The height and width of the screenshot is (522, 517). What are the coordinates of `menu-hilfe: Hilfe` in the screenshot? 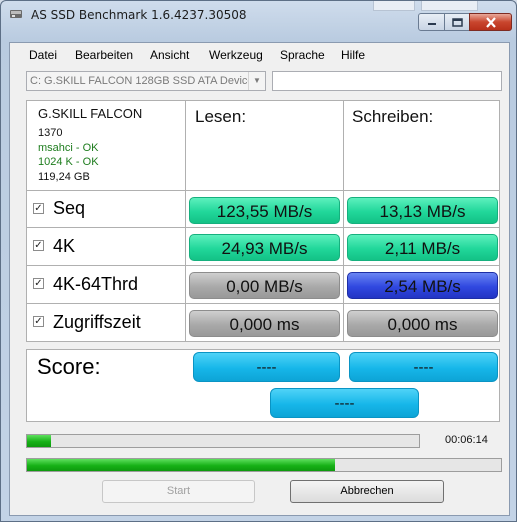 It's located at (353, 55).